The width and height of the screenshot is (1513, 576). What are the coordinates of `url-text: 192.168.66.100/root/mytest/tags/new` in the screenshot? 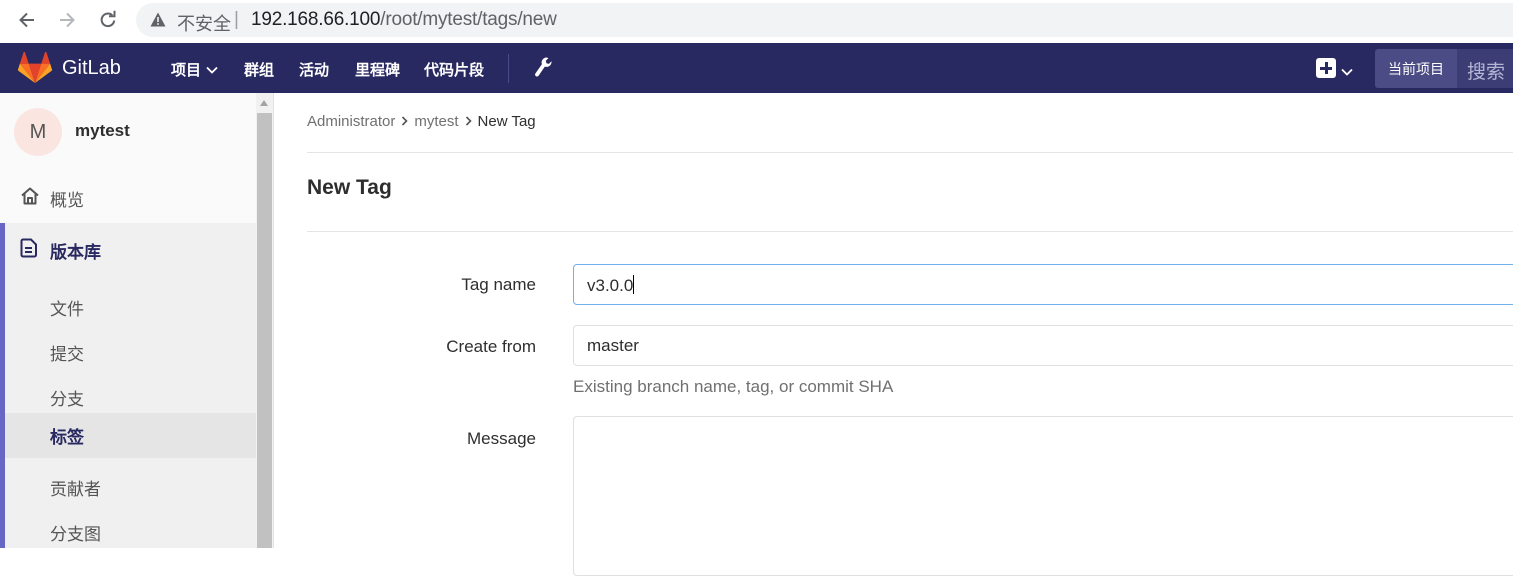 It's located at (404, 19).